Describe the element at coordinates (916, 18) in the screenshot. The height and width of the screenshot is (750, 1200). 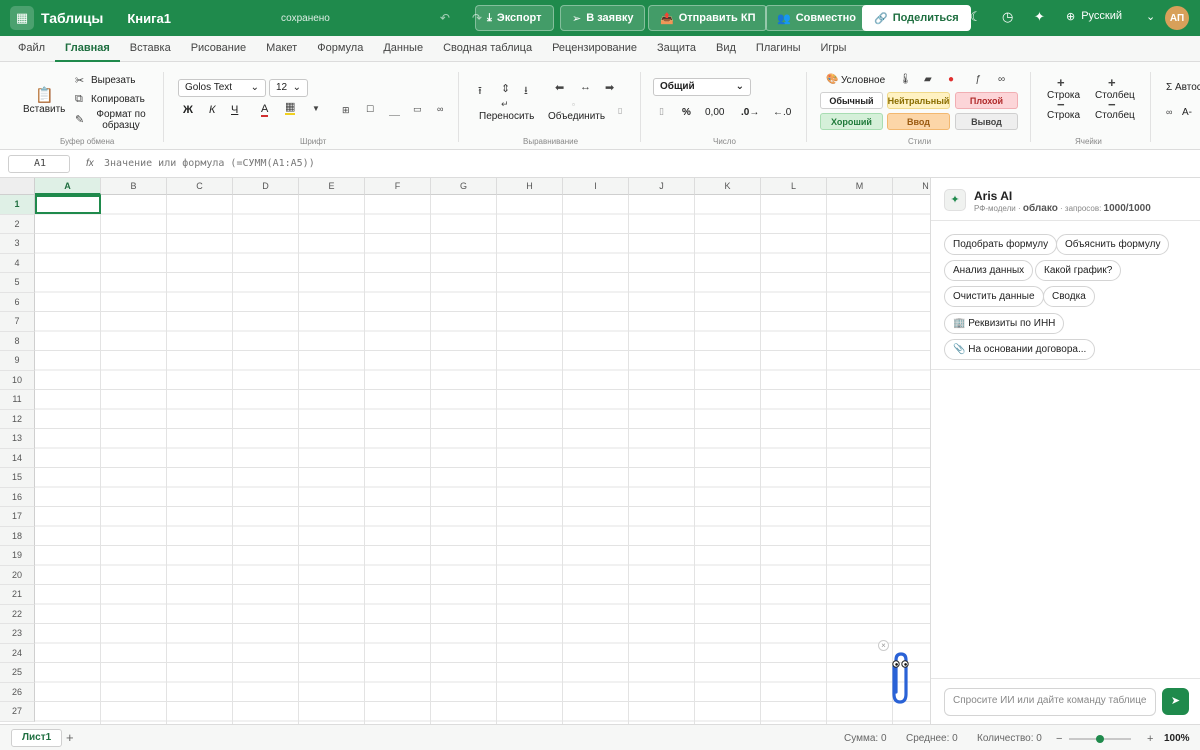
I see `share-button: 🔗 Поделиться` at that location.